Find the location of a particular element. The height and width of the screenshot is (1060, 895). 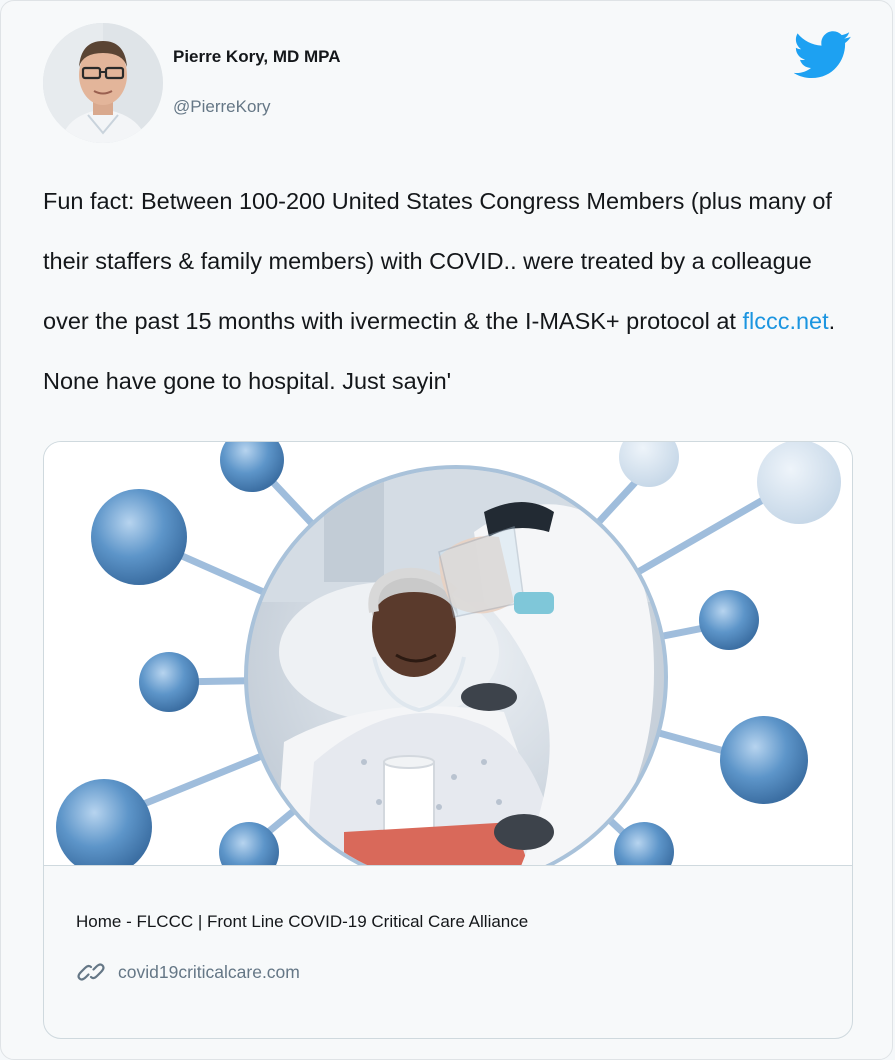

author-avatar is located at coordinates (103, 83).